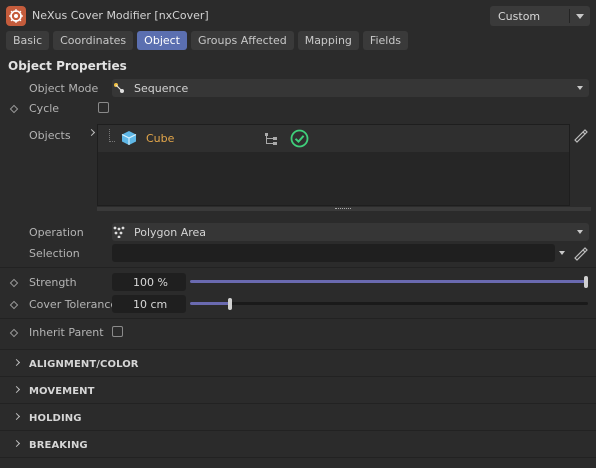  What do you see at coordinates (103, 107) in the screenshot?
I see `cycle-checkbox` at bounding box center [103, 107].